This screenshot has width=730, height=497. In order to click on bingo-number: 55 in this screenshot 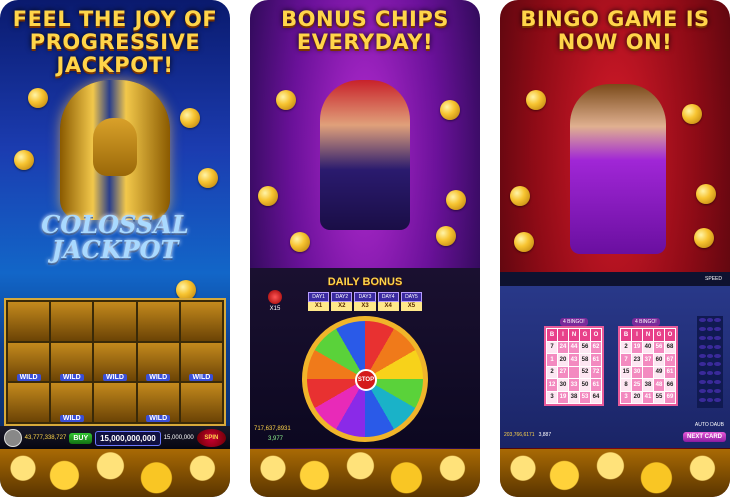, I will do `click(659, 397)`.